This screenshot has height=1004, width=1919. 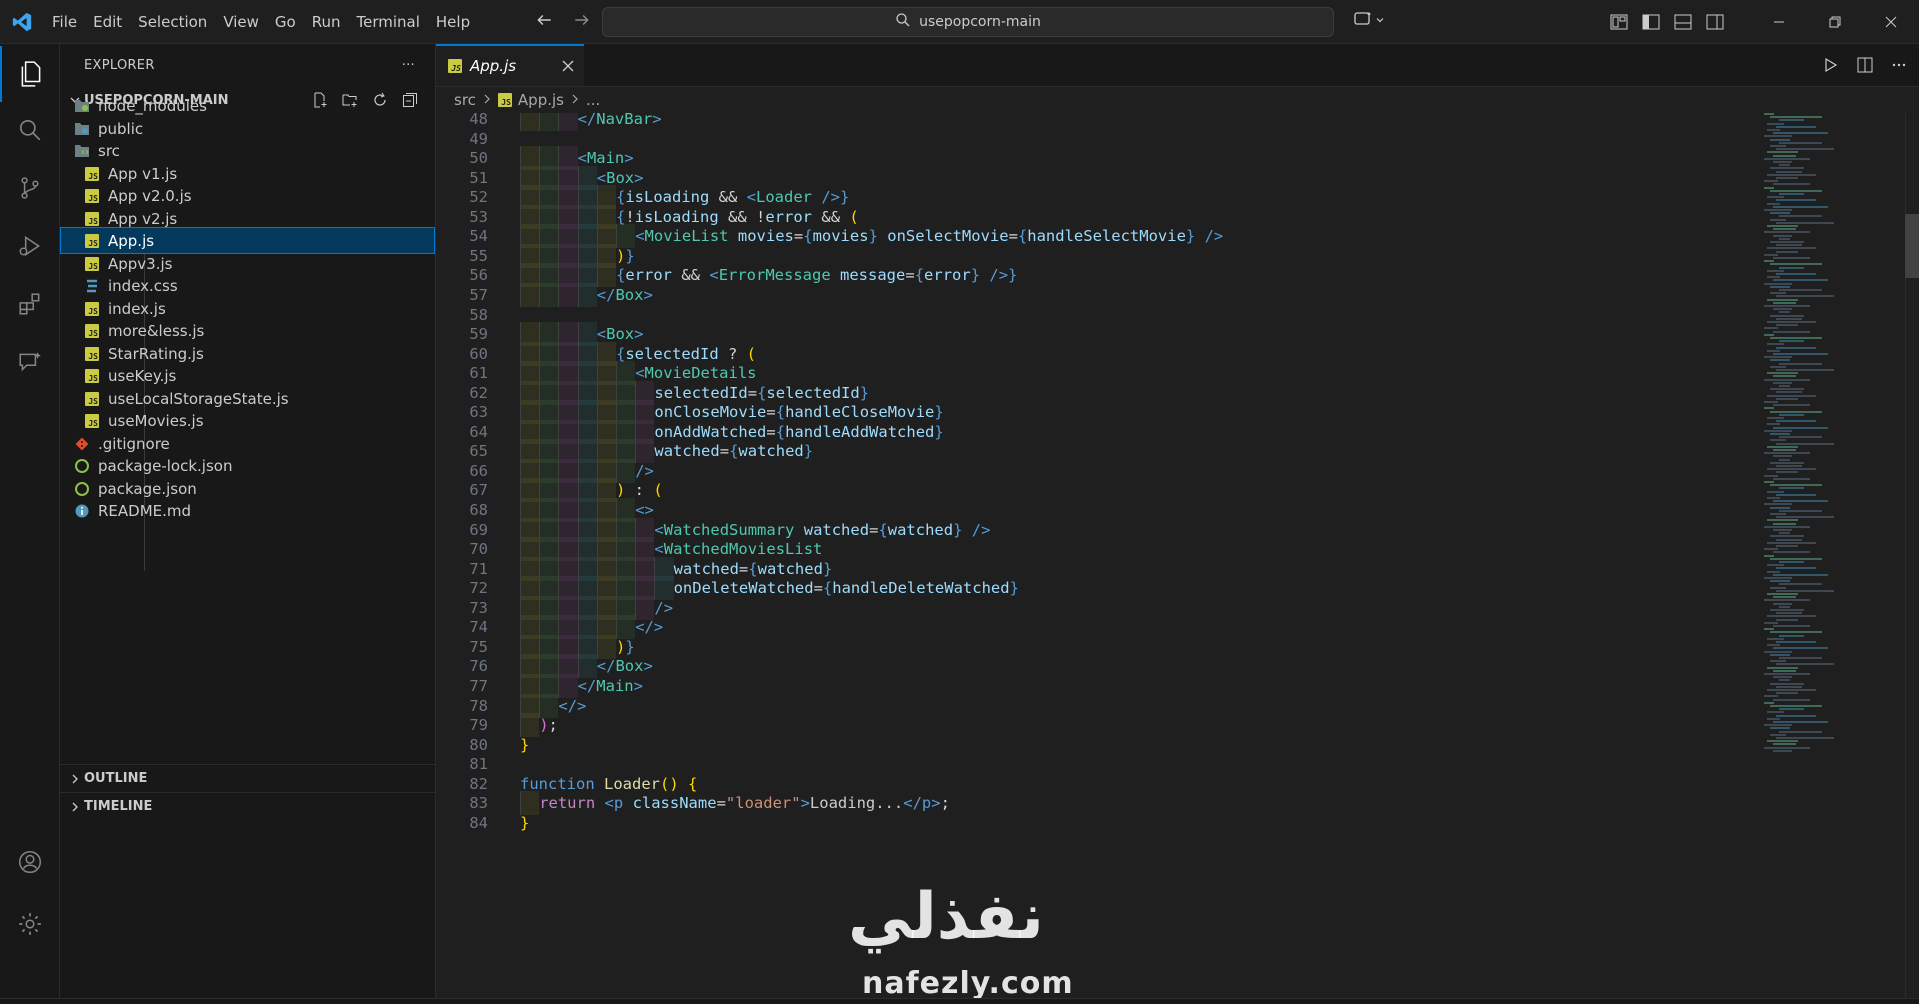 I want to click on tab-app-js: JS App.js, so click(x=510, y=65).